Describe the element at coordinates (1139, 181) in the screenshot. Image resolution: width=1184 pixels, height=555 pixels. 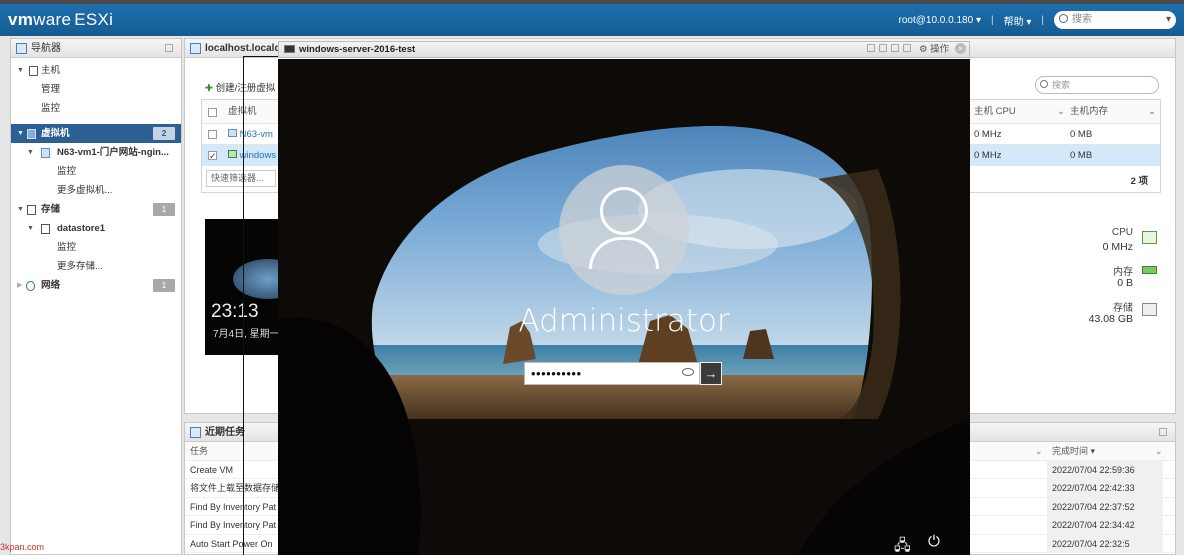
I see `vm-count: 2 项` at that location.